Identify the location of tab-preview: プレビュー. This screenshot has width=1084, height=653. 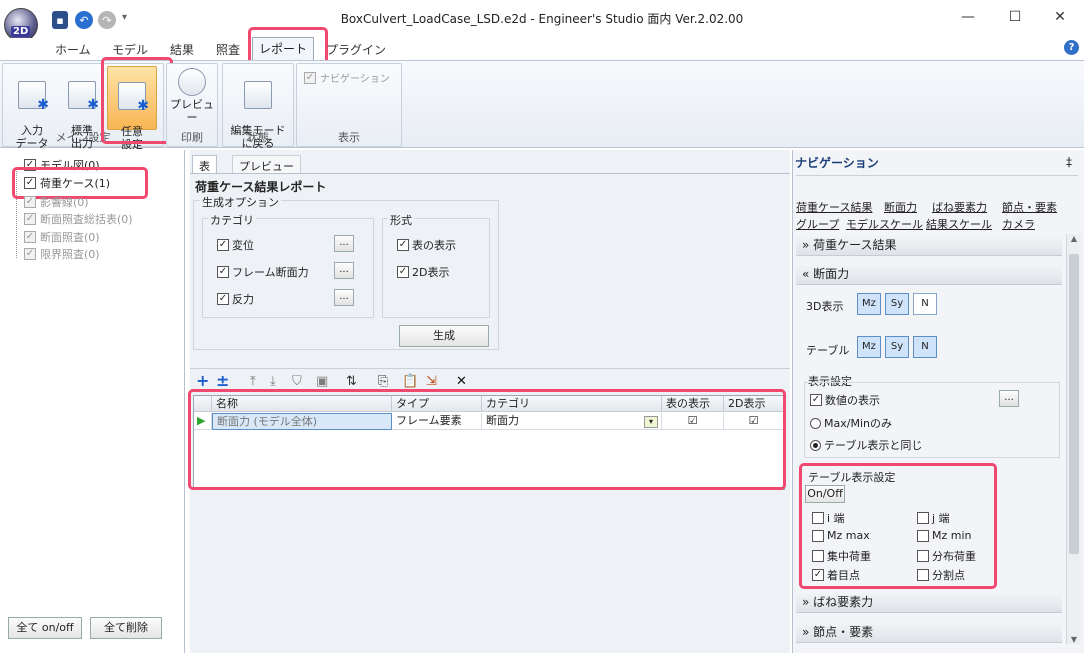
(266, 164).